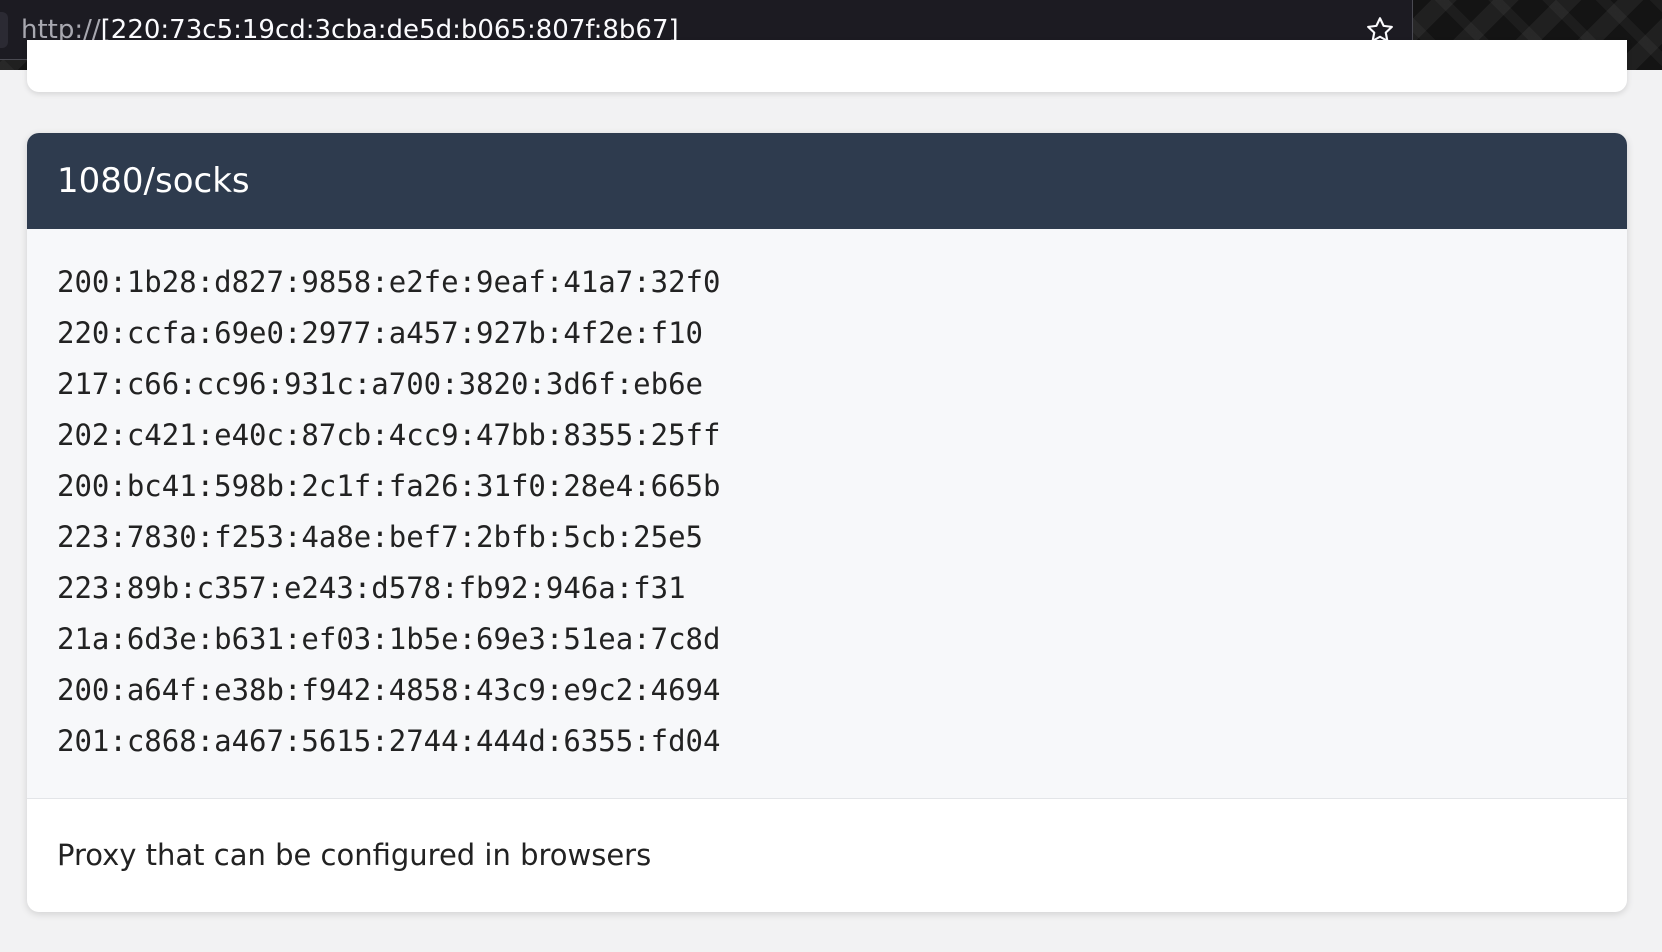 The height and width of the screenshot is (952, 1662). Describe the element at coordinates (389, 639) in the screenshot. I see `address-item: 21a:6d3e:b631:ef03:1b5e:69e3:51ea:7c8d` at that location.